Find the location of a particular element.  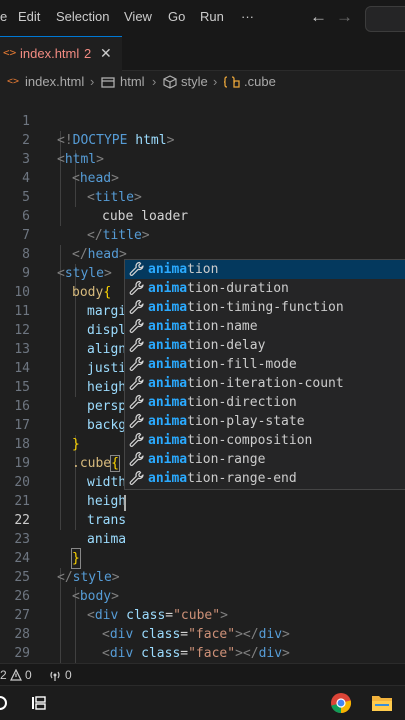

code-line: 7 </head> is located at coordinates (202, 234).